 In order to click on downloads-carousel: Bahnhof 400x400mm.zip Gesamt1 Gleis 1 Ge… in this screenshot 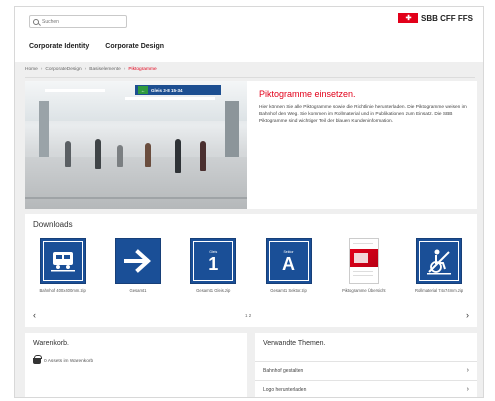, I will do `click(251, 265)`.